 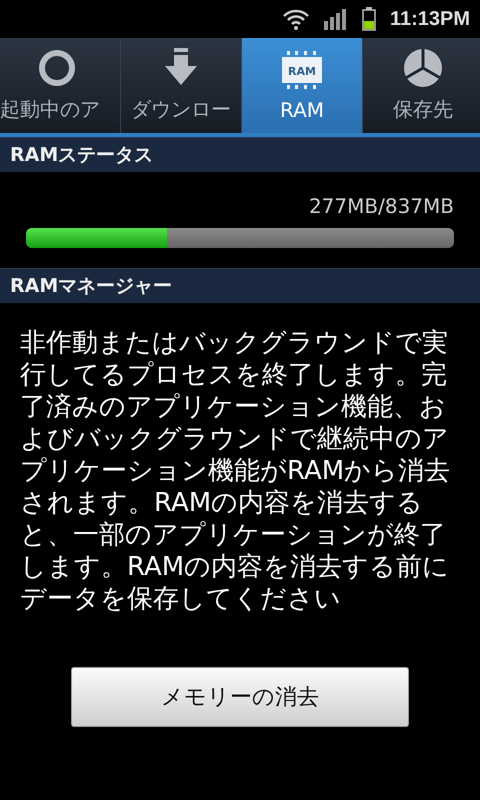 What do you see at coordinates (430, 19) in the screenshot?
I see `clock-time: 11:13PM` at bounding box center [430, 19].